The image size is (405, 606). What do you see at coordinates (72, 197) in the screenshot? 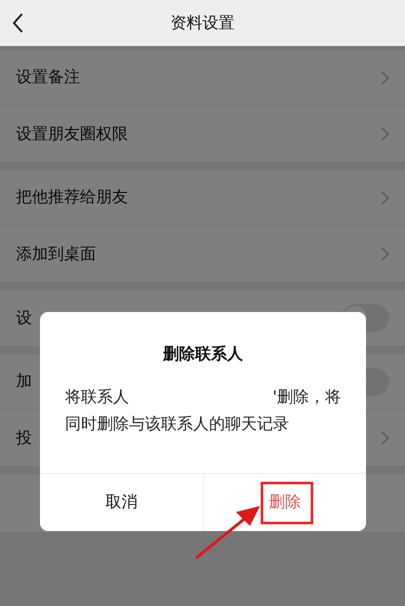
I see `item-label: 把他推荐给朋友` at bounding box center [72, 197].